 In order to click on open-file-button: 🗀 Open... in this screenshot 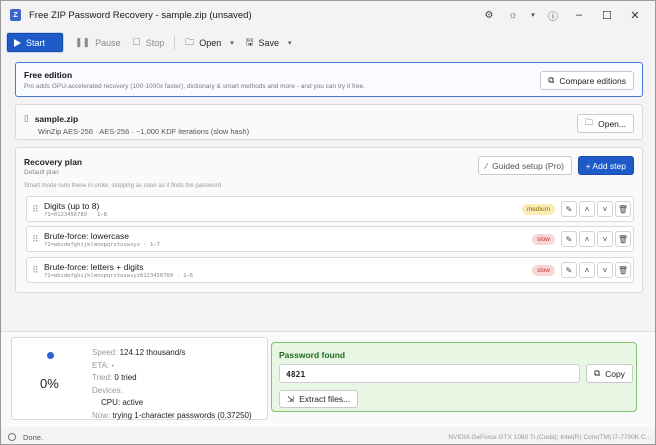, I will do `click(605, 123)`.